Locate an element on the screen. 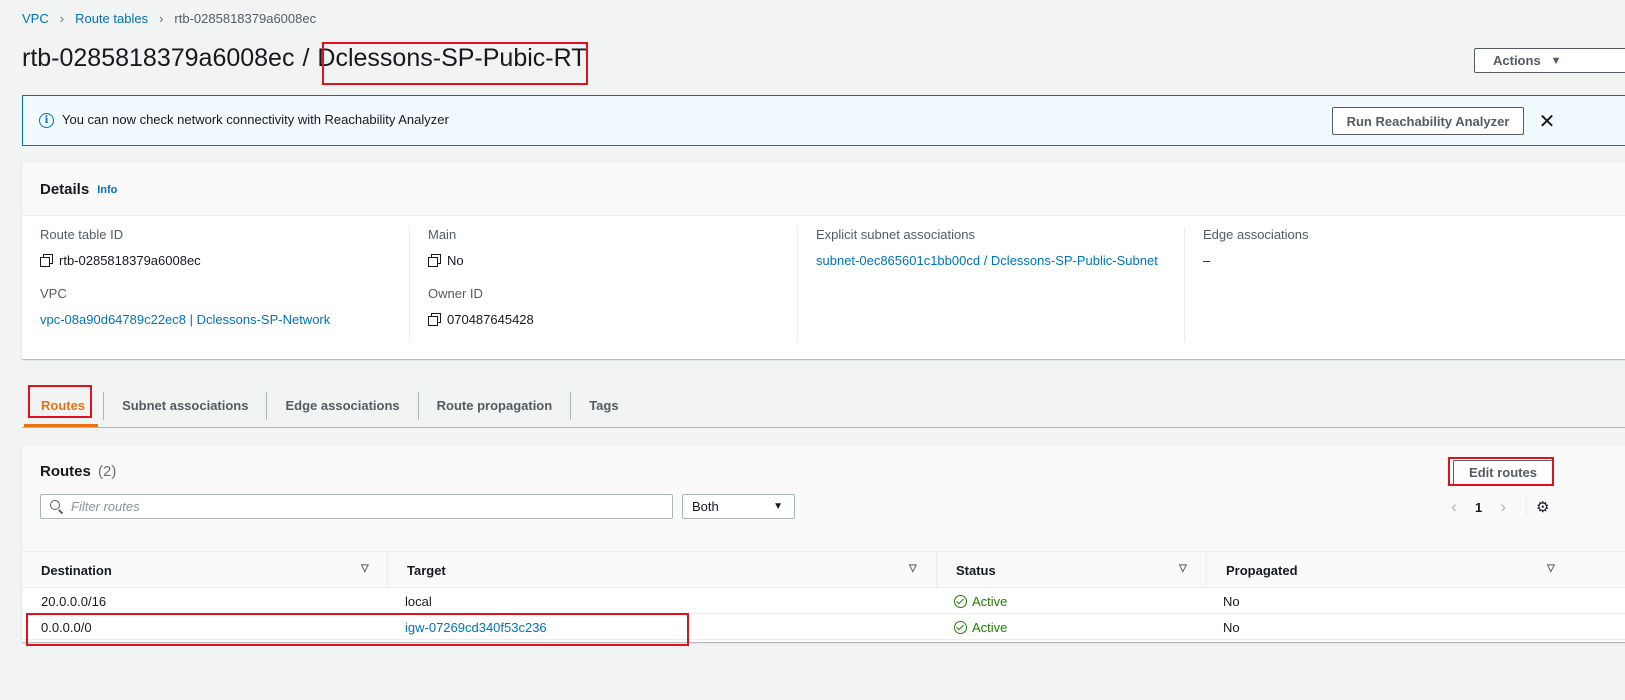  details-title: Details is located at coordinates (65, 189).